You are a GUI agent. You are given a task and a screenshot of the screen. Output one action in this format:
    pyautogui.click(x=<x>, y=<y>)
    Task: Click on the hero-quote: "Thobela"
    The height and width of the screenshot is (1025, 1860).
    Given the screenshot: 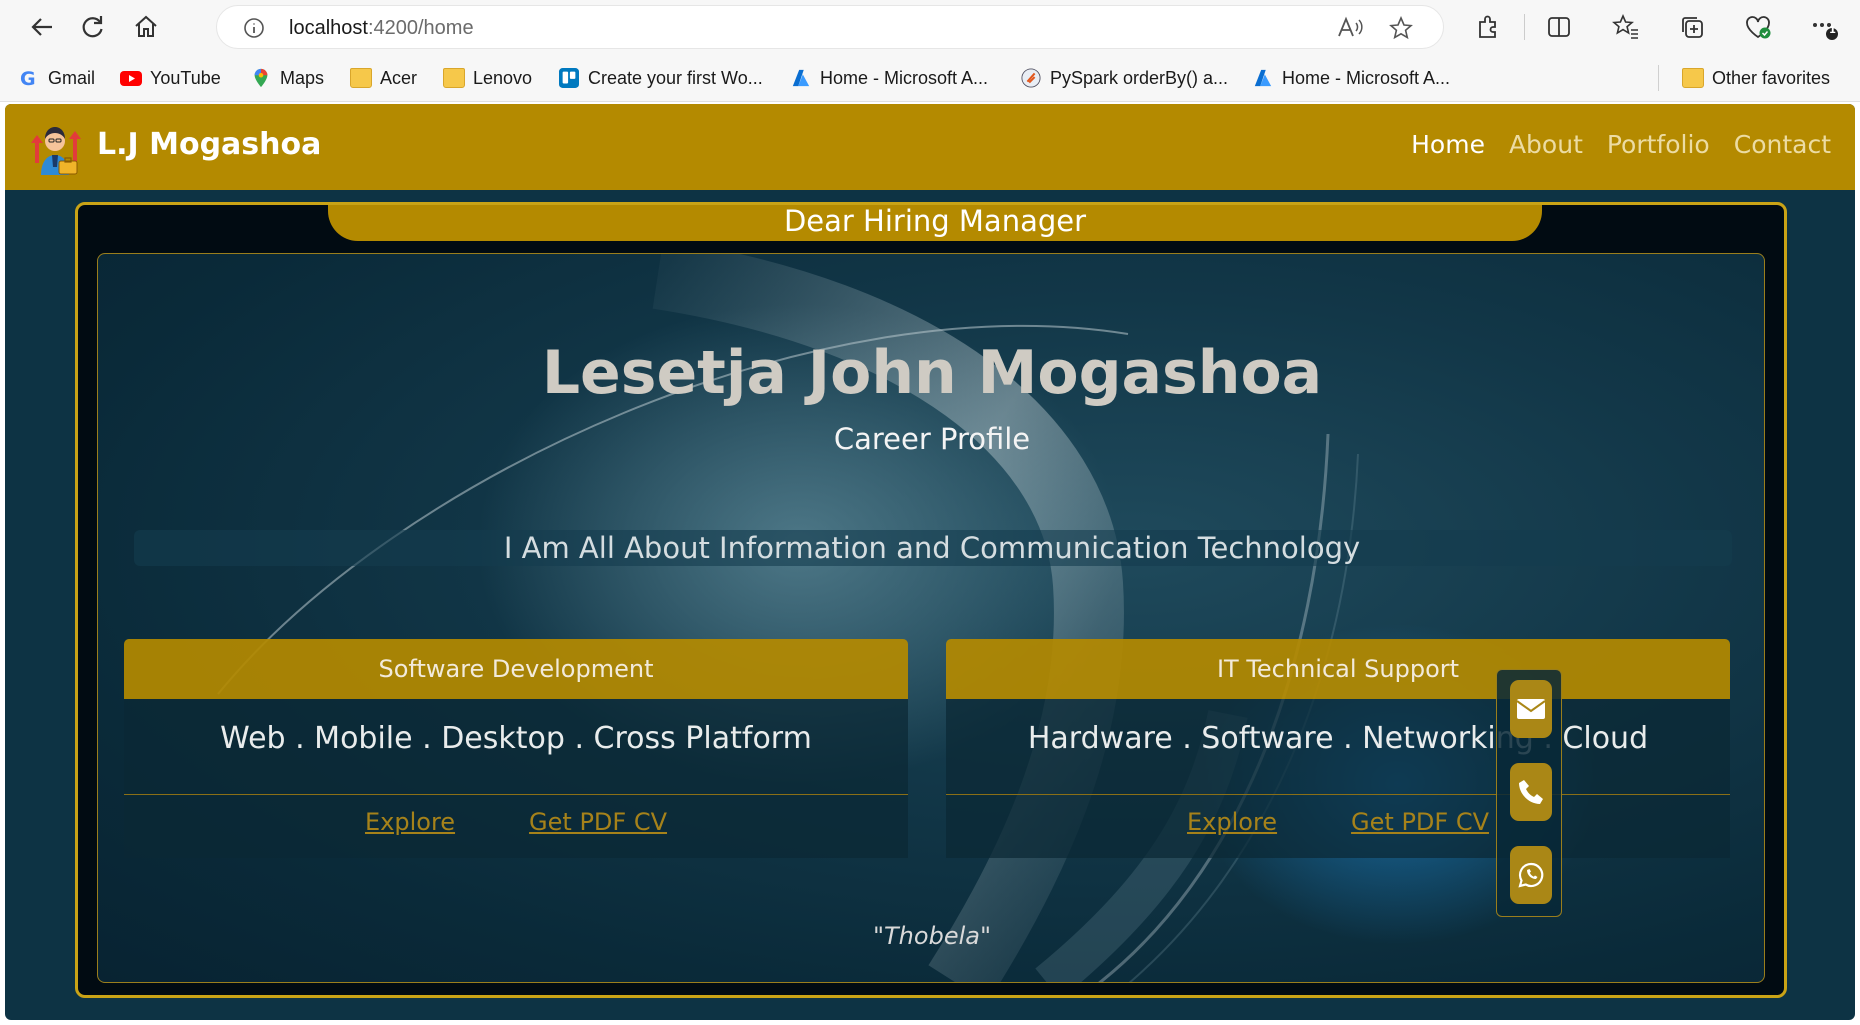 What is the action you would take?
    pyautogui.click(x=931, y=936)
    